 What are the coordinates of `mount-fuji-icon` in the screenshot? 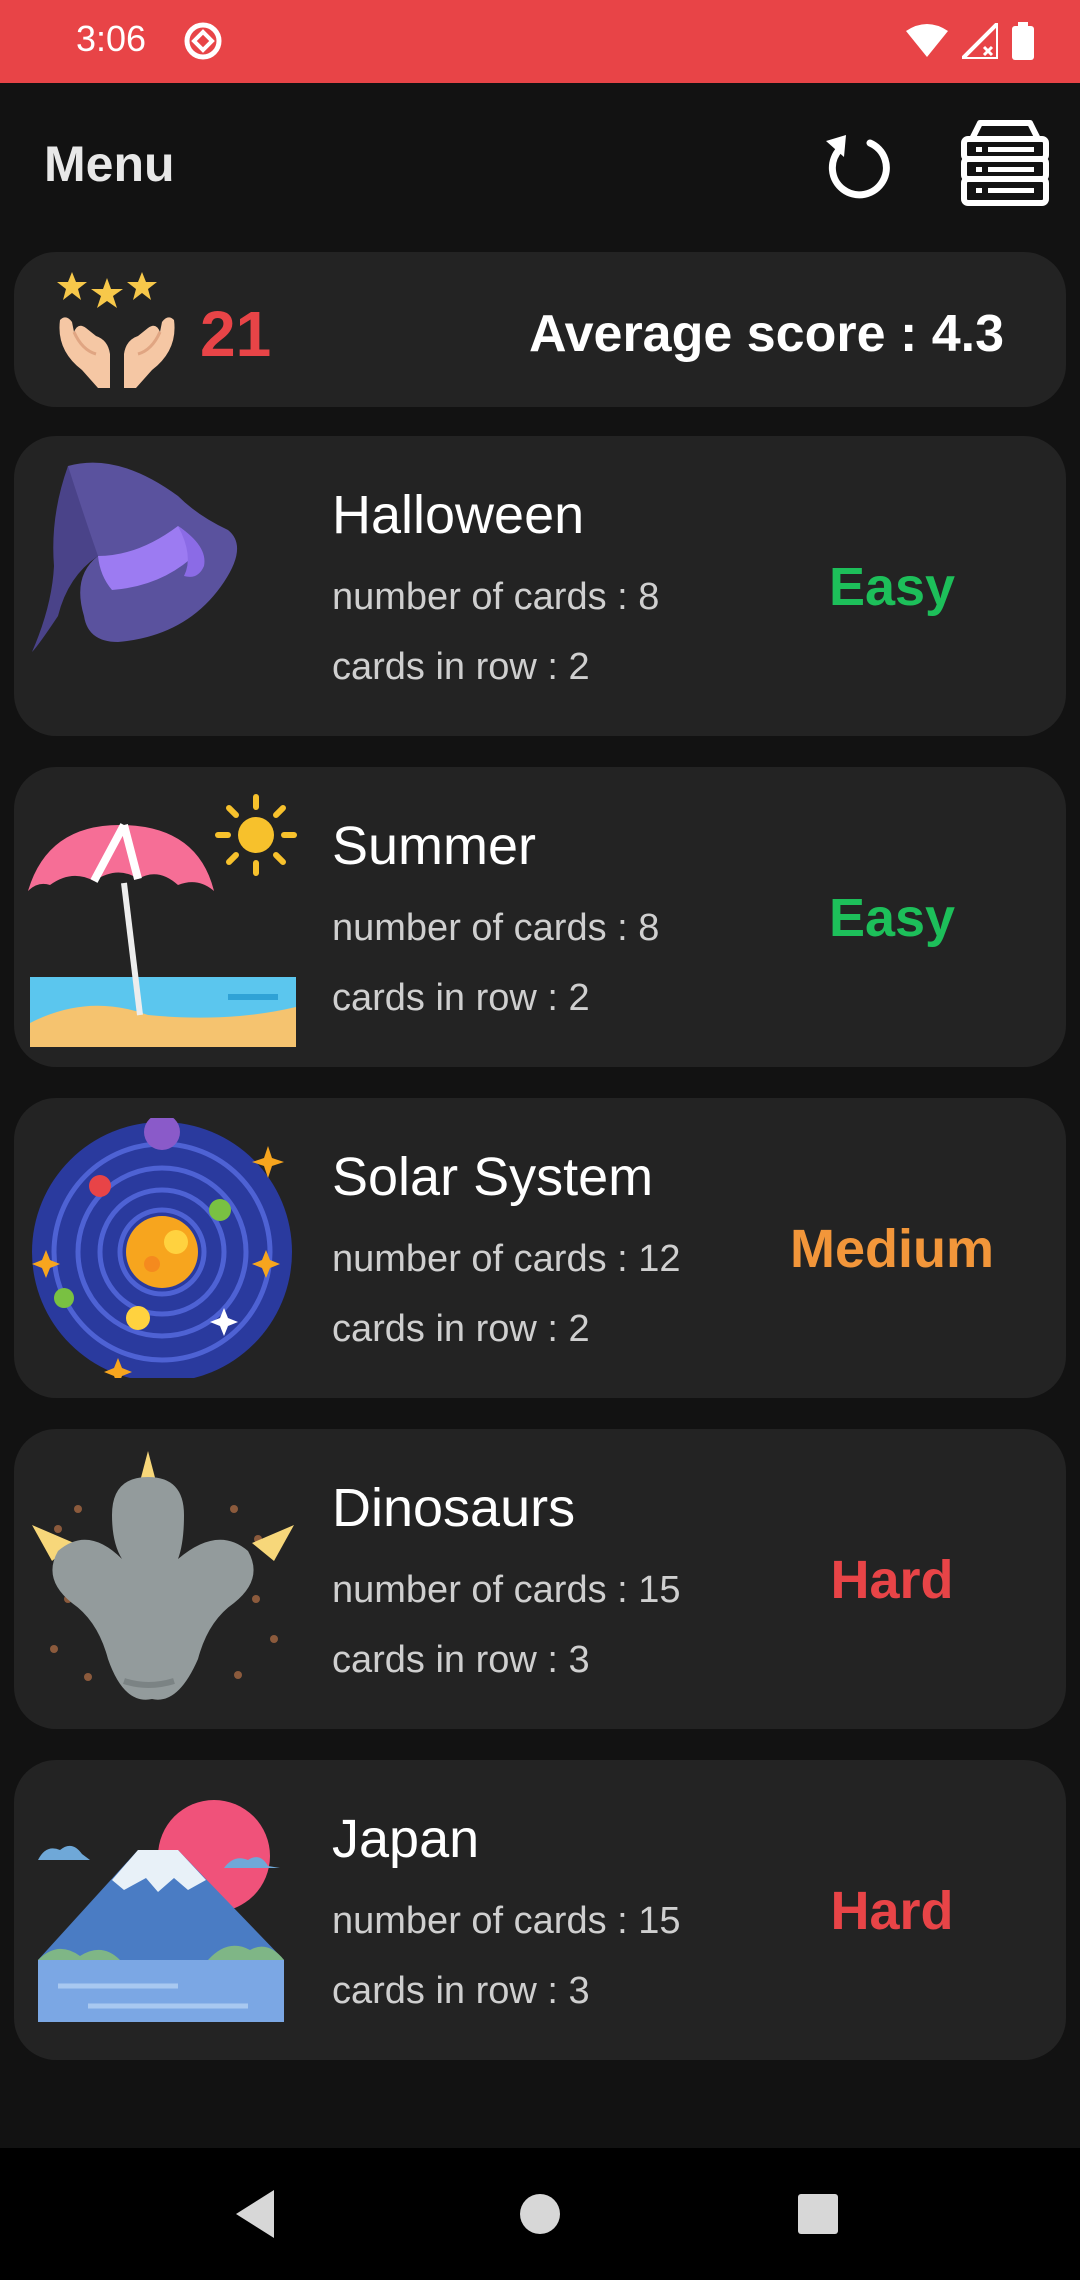 It's located at (161, 1911).